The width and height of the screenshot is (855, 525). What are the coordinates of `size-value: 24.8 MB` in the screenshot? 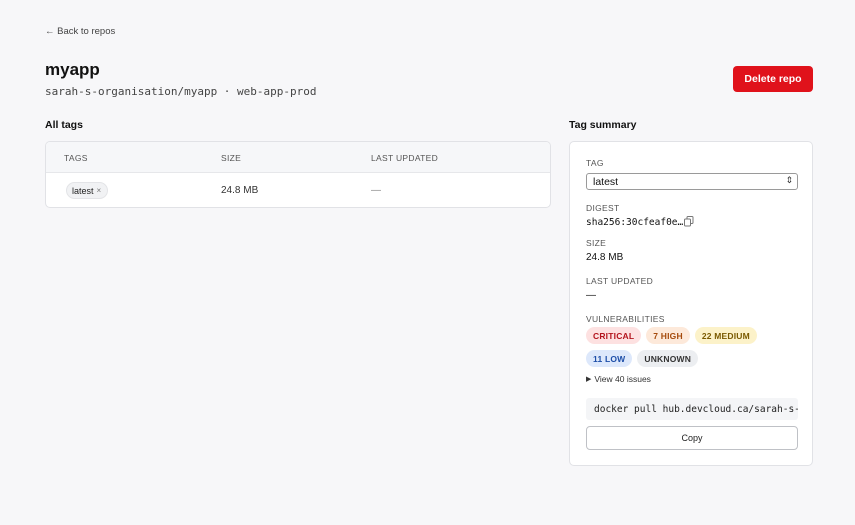 It's located at (605, 257).